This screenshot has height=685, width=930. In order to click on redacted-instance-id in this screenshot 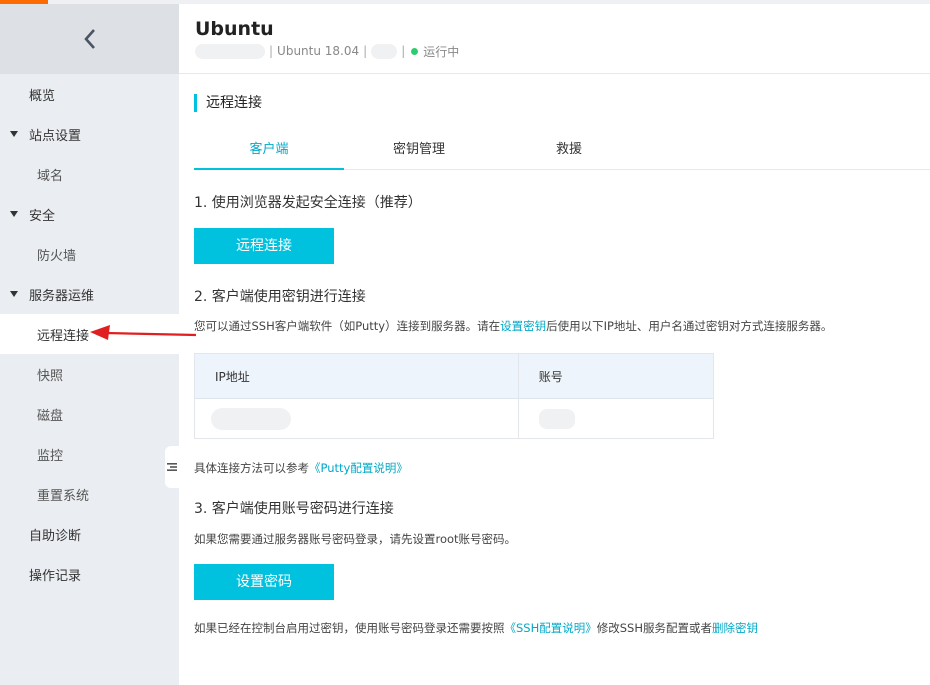, I will do `click(230, 51)`.